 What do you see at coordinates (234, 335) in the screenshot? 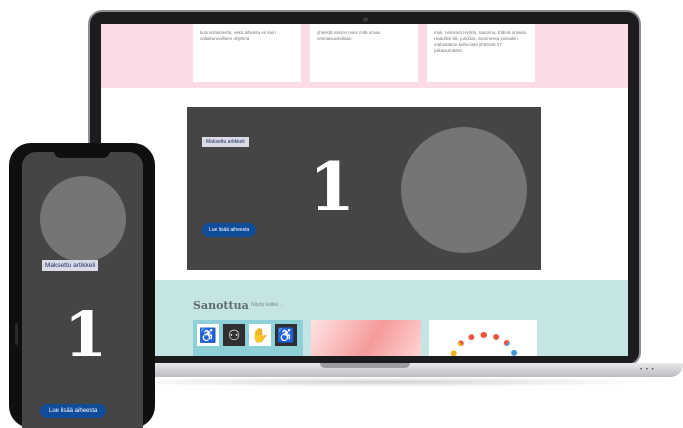
I see `people-icon: ⚇` at bounding box center [234, 335].